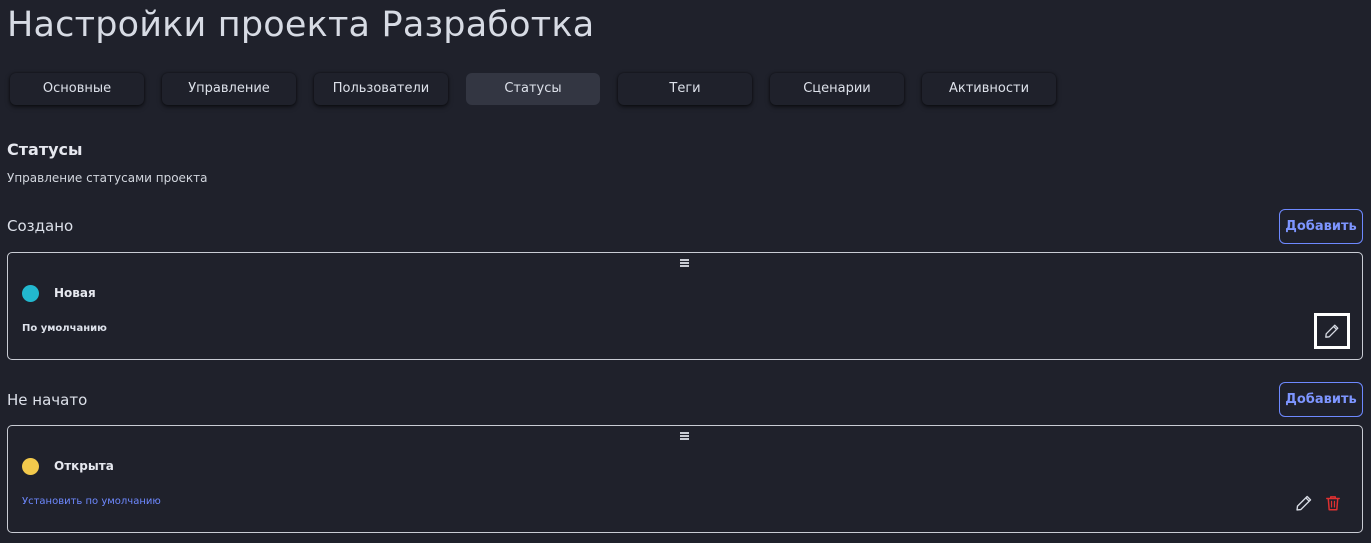  What do you see at coordinates (64, 328) in the screenshot?
I see `default-status-label: По умолчанию` at bounding box center [64, 328].